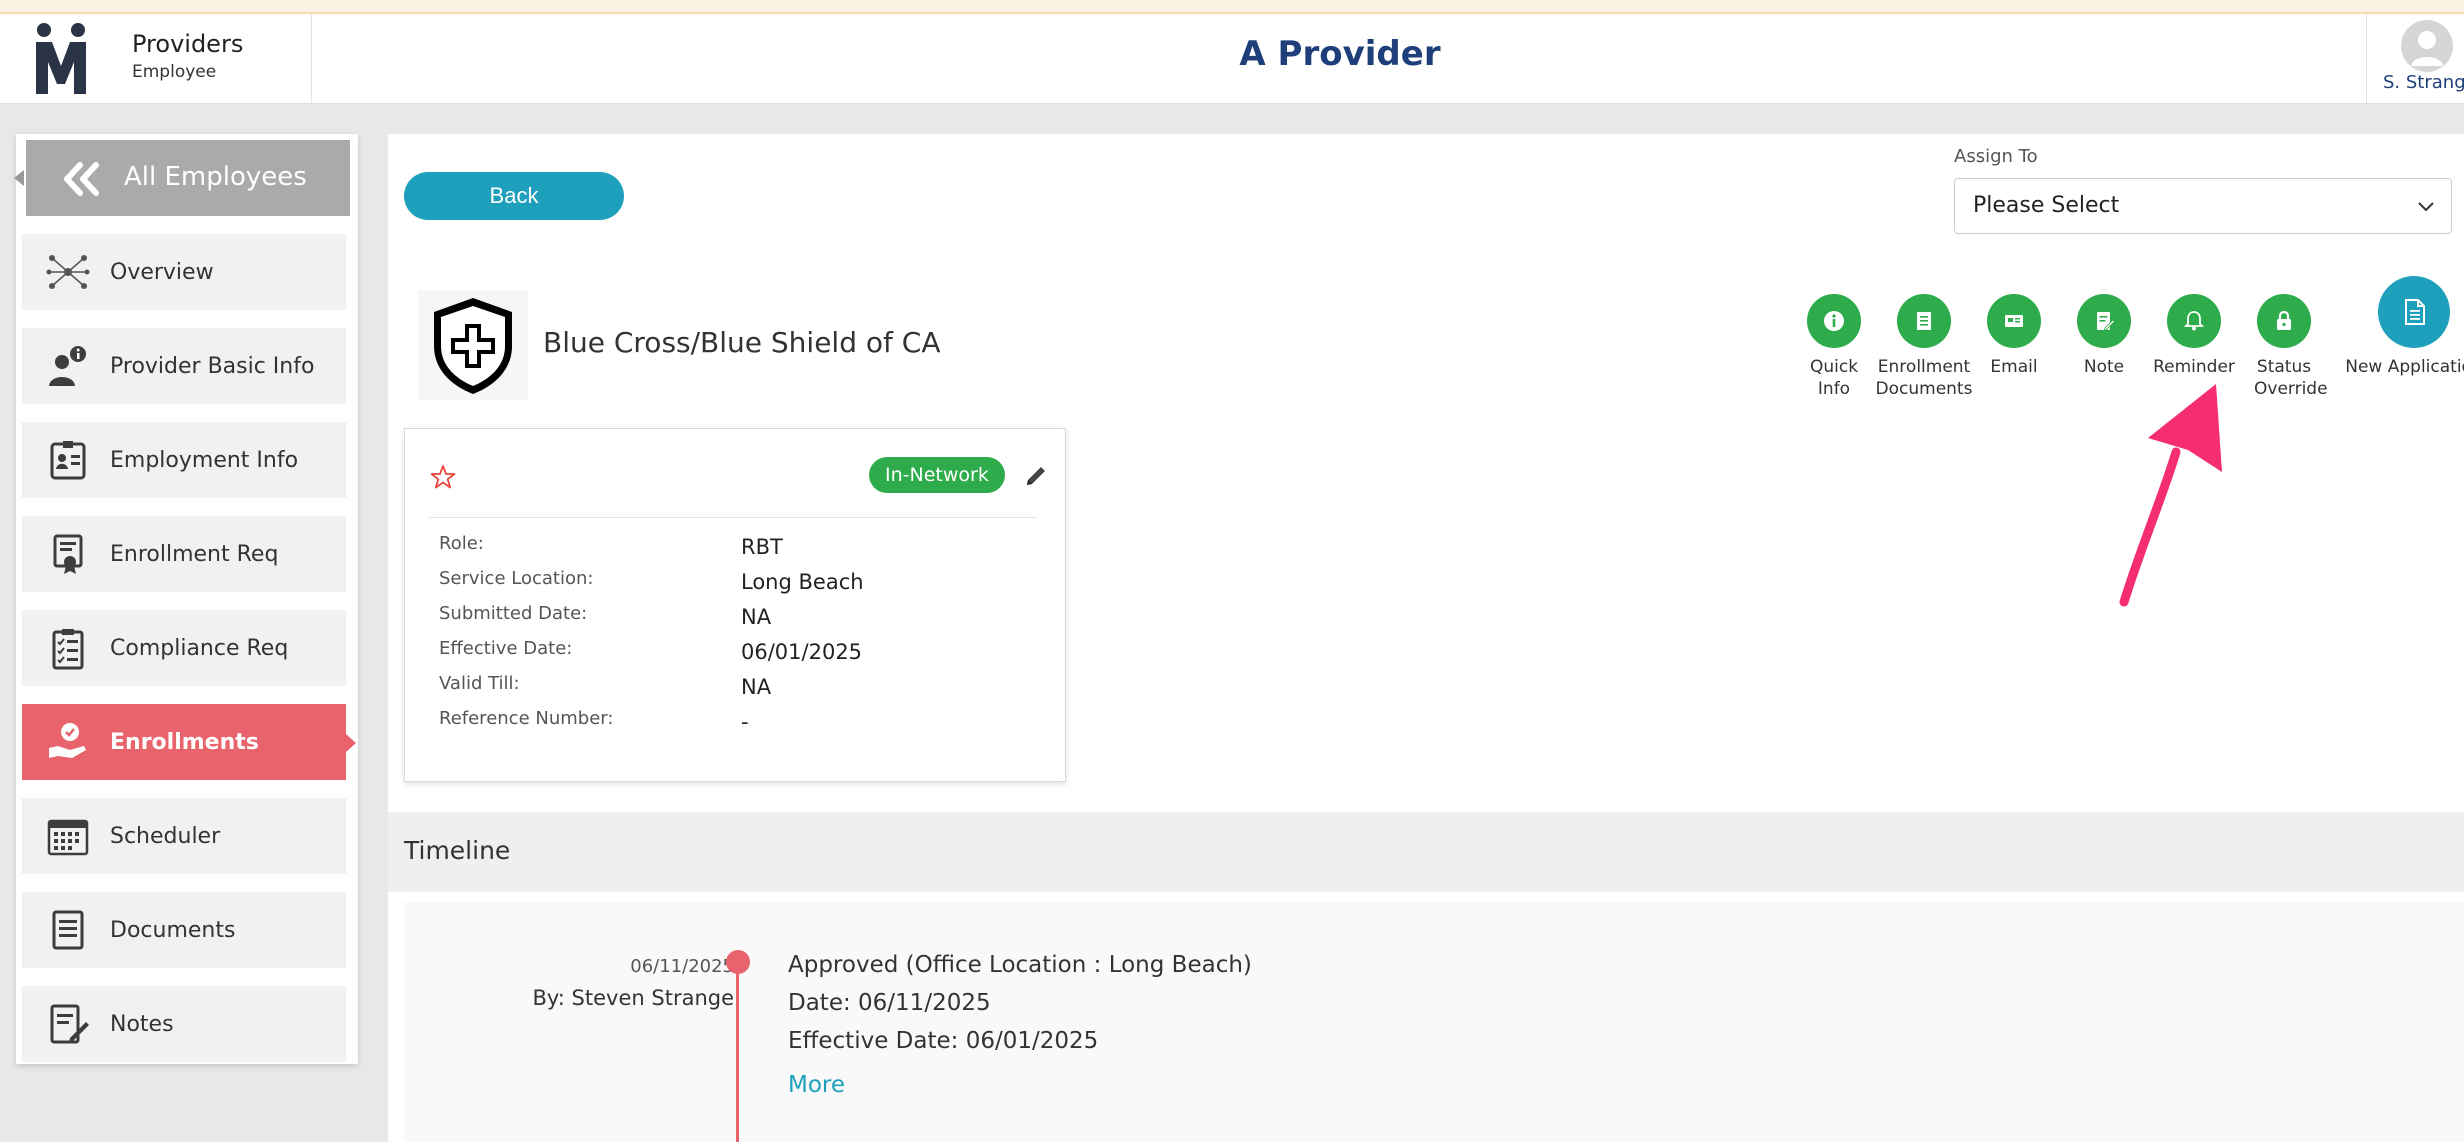 The height and width of the screenshot is (1142, 2464). I want to click on field-label: Service Location:, so click(516, 578).